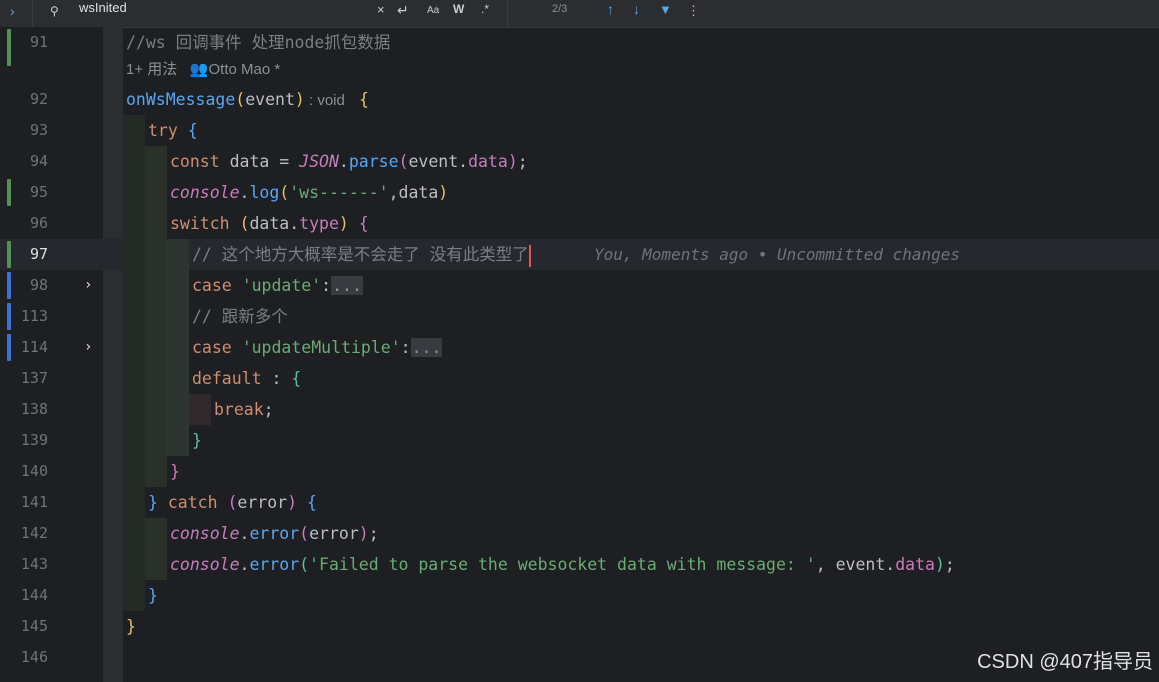  I want to click on code-line: 95 console.log('ws------',data), so click(579, 192).